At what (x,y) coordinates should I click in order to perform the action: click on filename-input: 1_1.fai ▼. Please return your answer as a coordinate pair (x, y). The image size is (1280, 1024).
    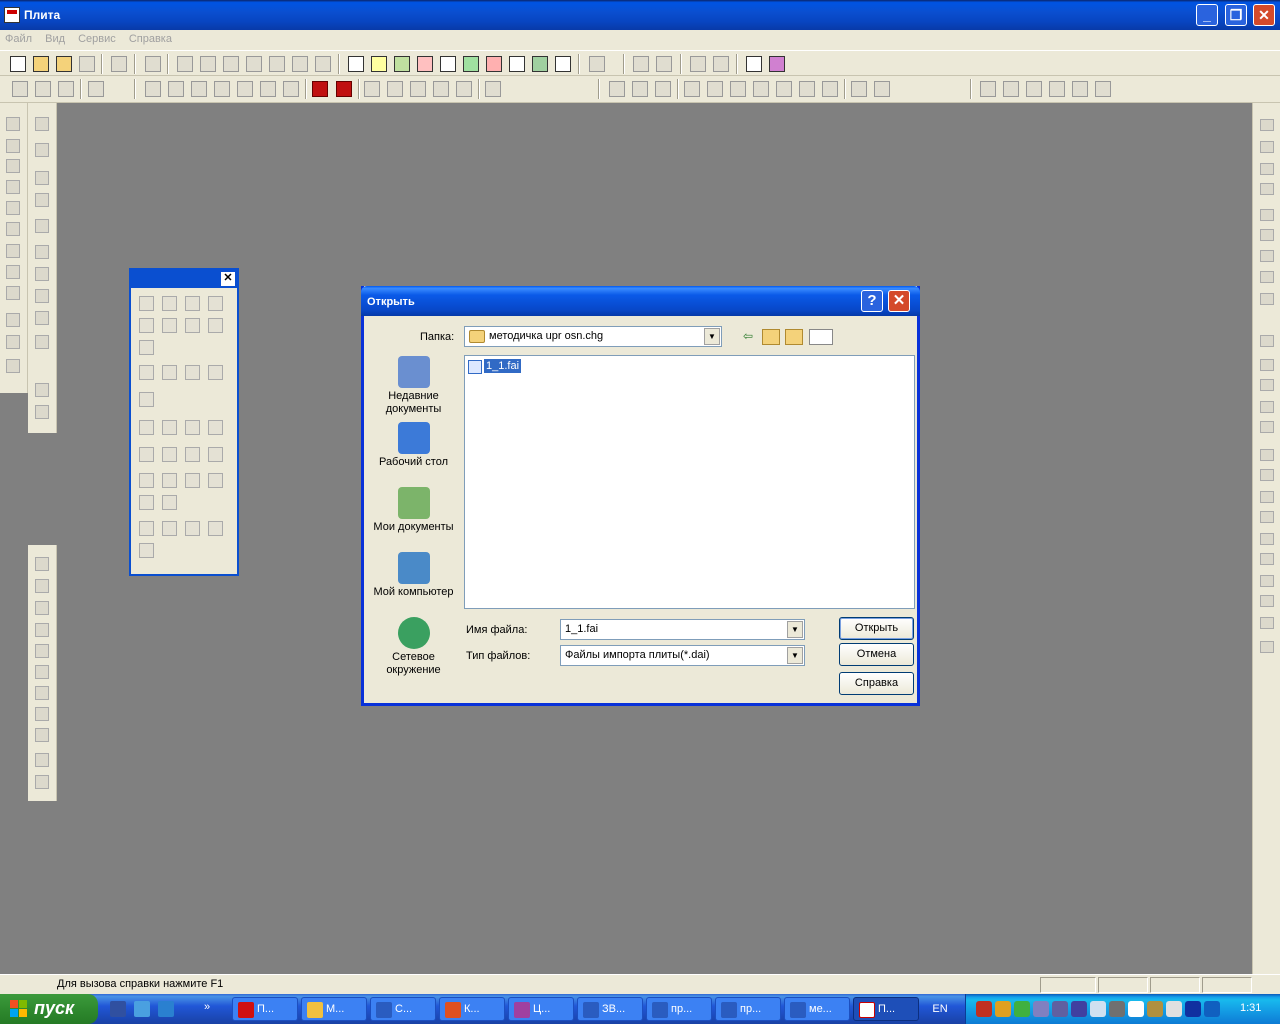
    Looking at the image, I should click on (682, 629).